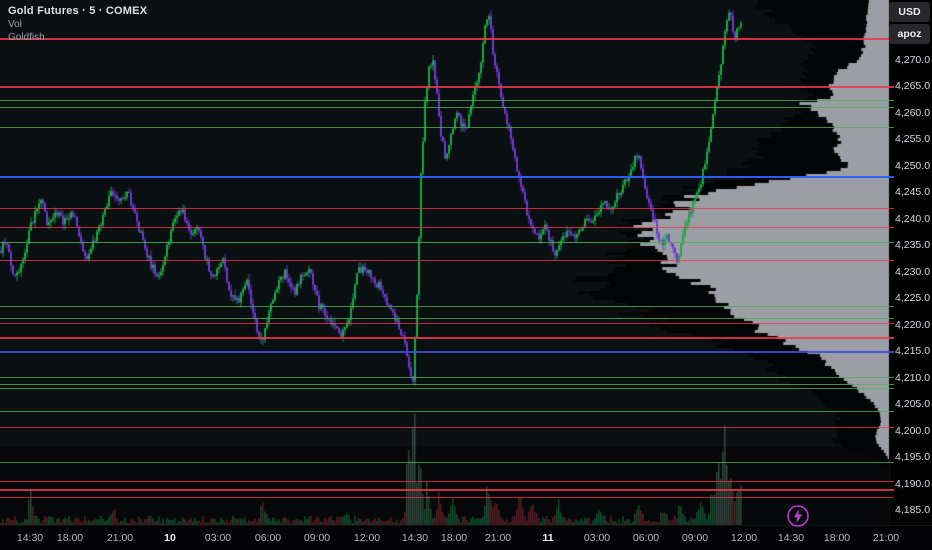 Image resolution: width=932 pixels, height=550 pixels. I want to click on price-tick-label: 4,190.0, so click(913, 483).